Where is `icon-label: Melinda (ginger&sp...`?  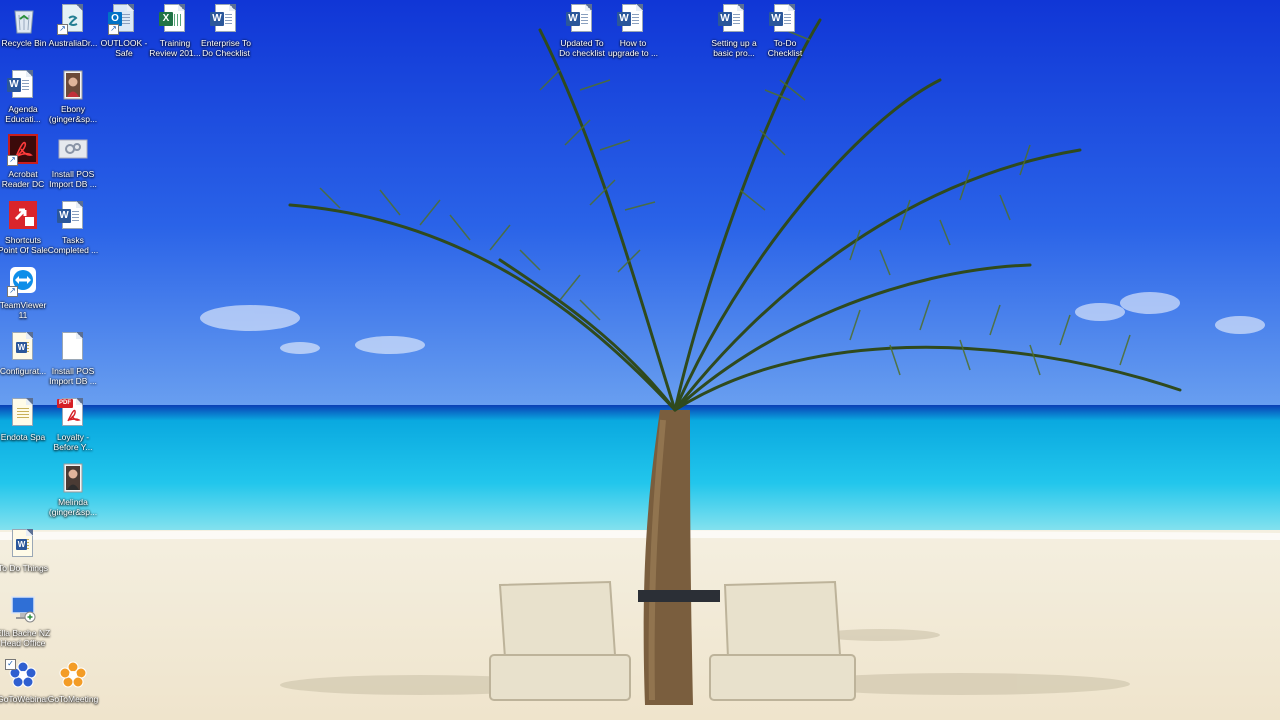 icon-label: Melinda (ginger&sp... is located at coordinates (73, 507).